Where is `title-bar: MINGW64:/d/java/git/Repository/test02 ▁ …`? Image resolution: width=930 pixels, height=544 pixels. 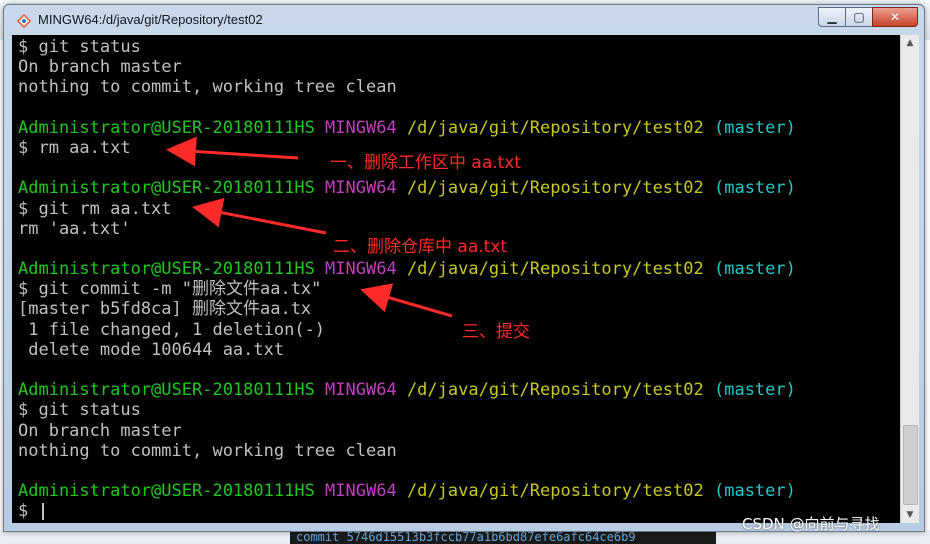
title-bar: MINGW64:/d/java/git/Repository/test02 ▁ … is located at coordinates (464, 20).